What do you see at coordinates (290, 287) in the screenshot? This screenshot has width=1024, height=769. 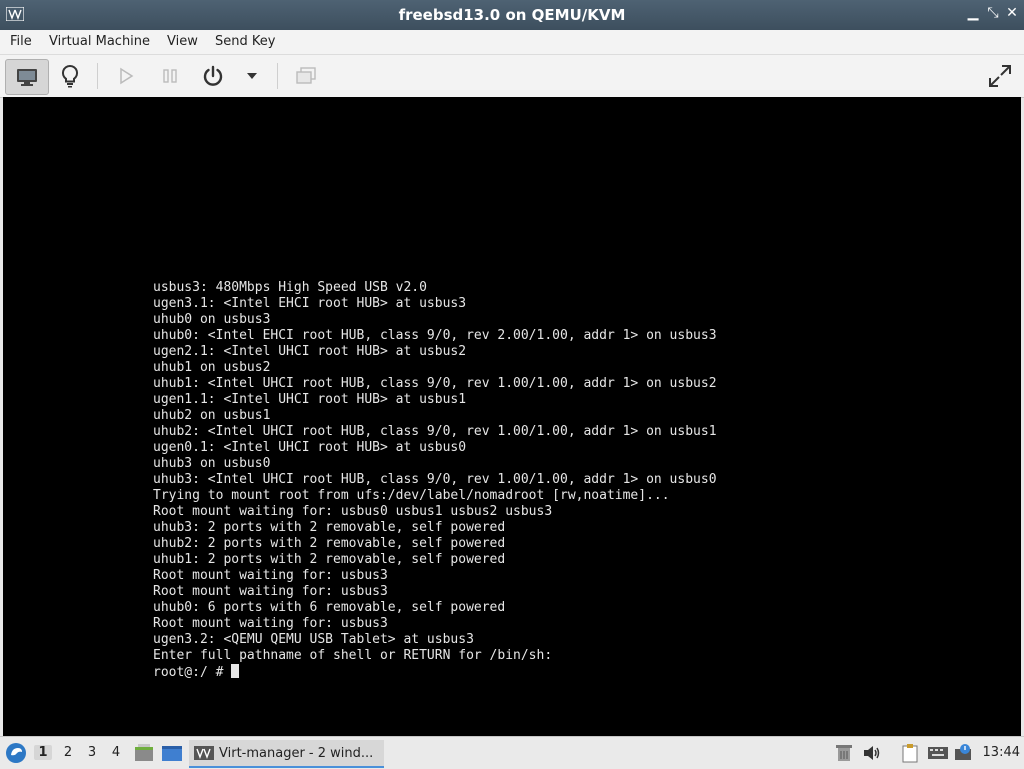 I see `console-line: usbus3: 480Mbps High Speed USB v2.0` at bounding box center [290, 287].